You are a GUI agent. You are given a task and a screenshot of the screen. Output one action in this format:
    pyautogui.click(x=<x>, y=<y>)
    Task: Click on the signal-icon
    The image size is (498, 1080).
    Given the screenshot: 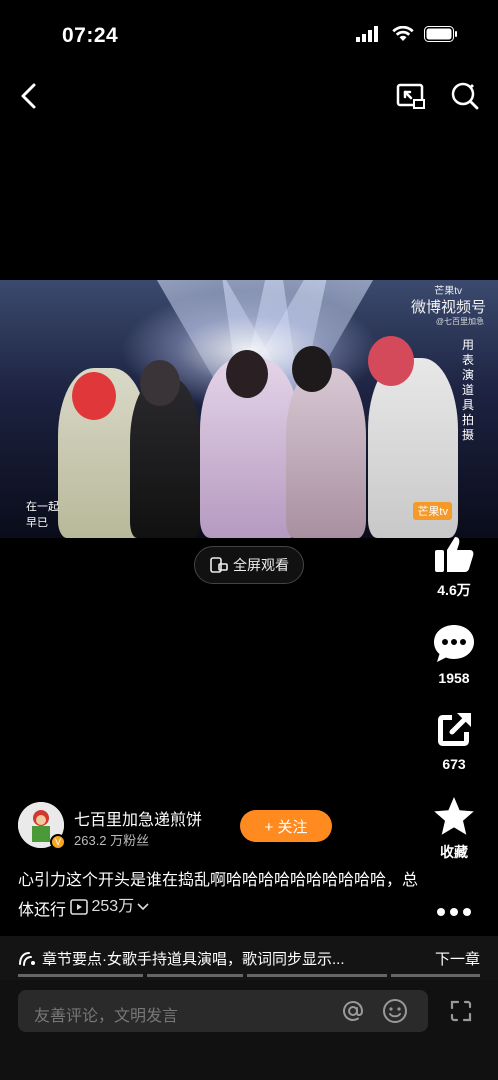 What is the action you would take?
    pyautogui.click(x=369, y=36)
    